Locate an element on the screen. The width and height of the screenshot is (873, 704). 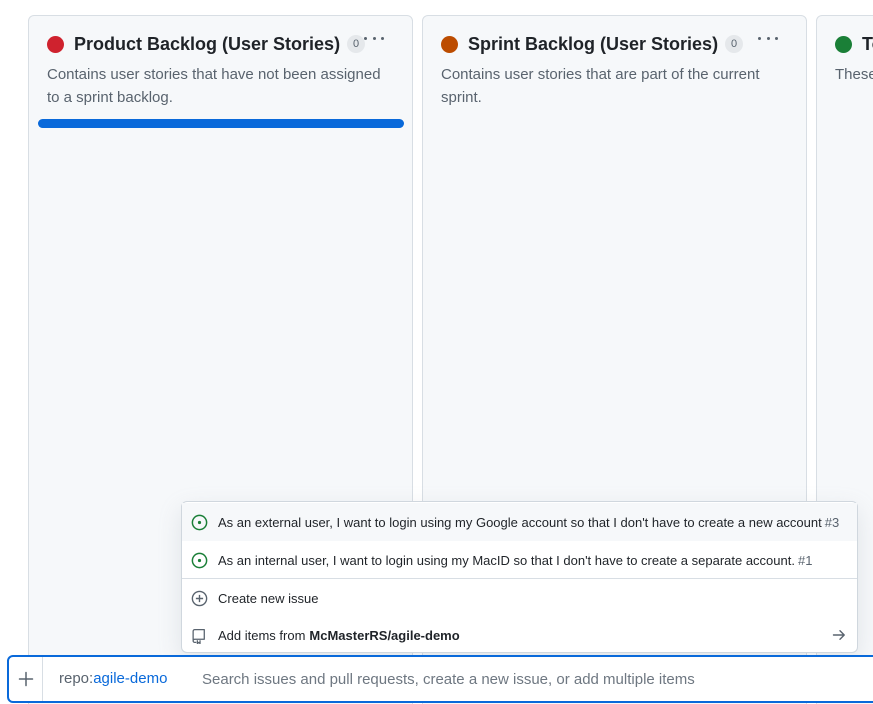
column-header: Product Backlog (User Stories) 0 is located at coordinates (220, 44).